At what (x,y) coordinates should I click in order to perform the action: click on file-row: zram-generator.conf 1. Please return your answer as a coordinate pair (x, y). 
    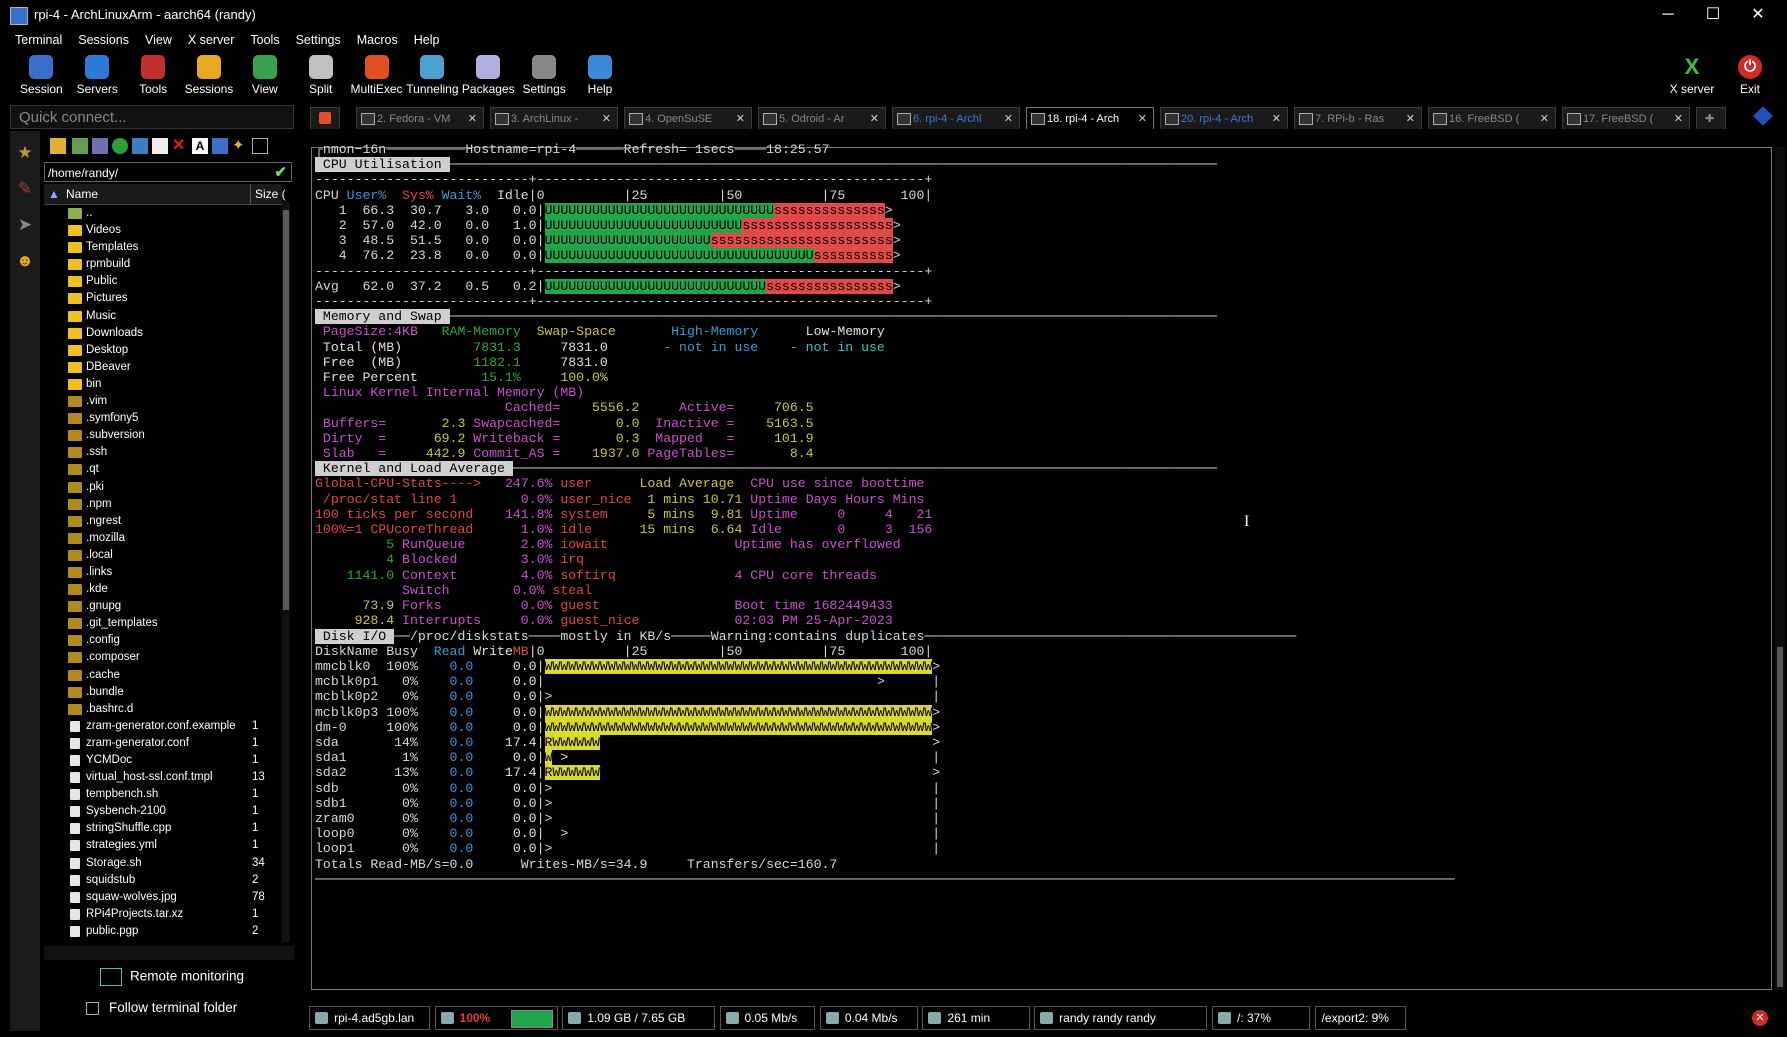
    Looking at the image, I should click on (163, 743).